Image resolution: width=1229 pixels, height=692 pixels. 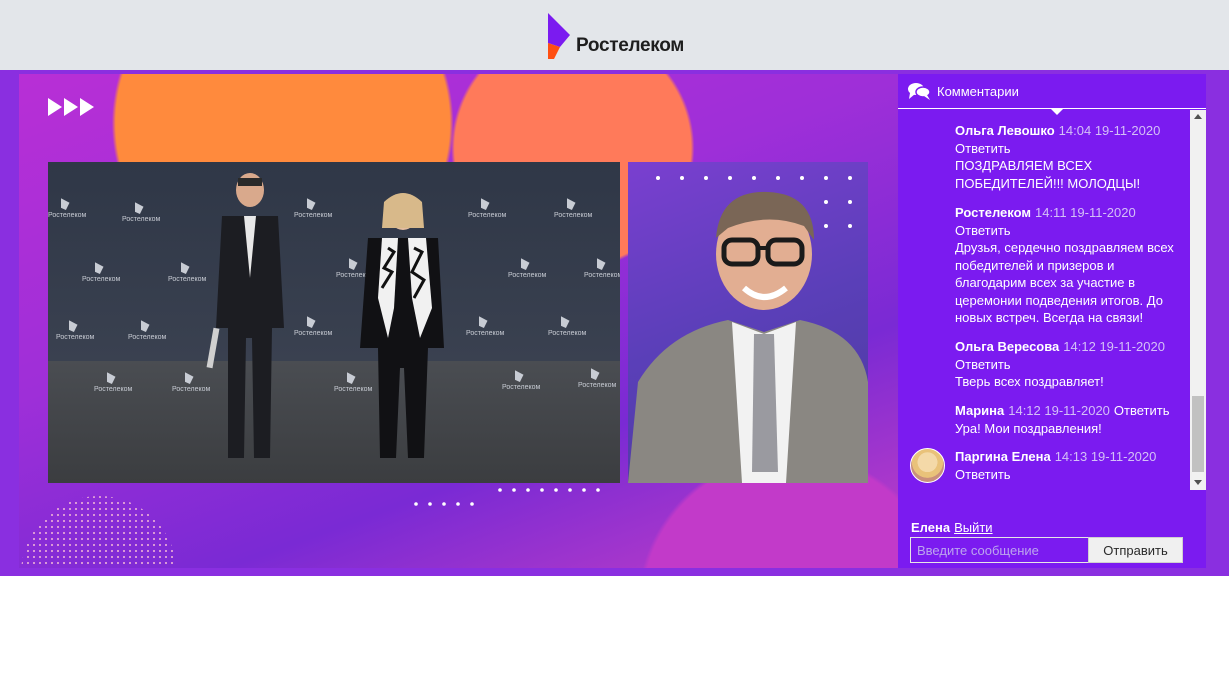 I want to click on comment-text: Ура! Мои поздравления!, so click(x=1028, y=428).